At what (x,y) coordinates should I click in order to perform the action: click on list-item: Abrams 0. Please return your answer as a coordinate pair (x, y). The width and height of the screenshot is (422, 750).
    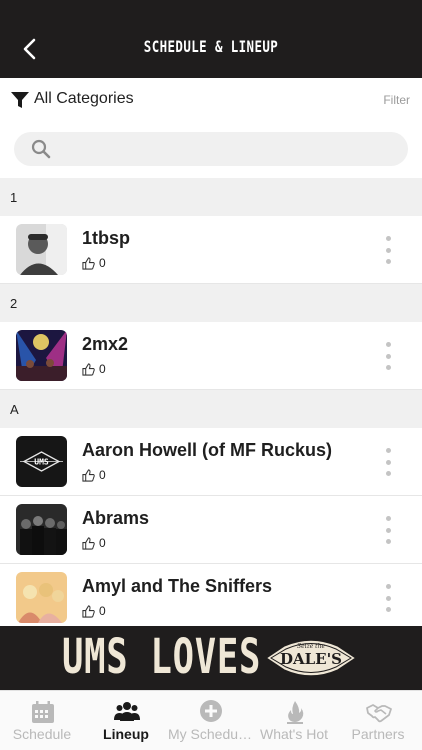
    Looking at the image, I should click on (211, 530).